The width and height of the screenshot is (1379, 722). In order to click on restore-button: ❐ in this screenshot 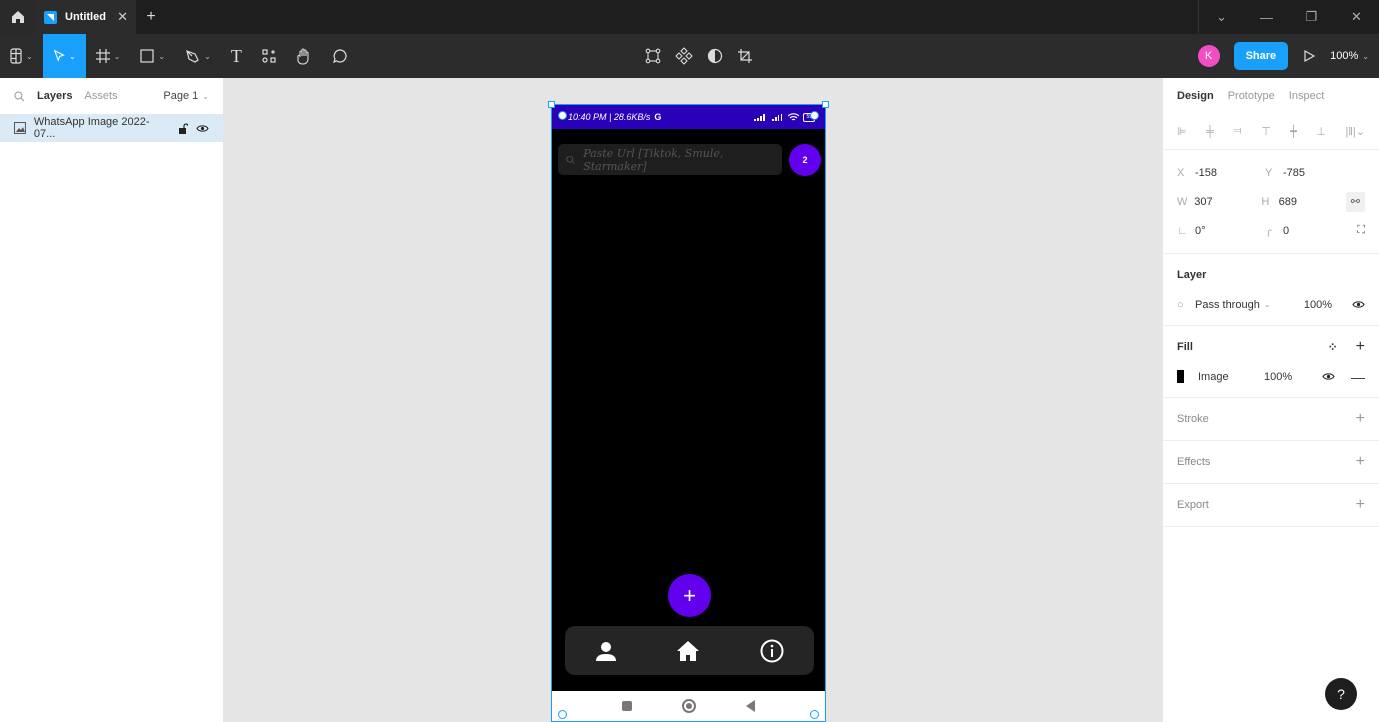, I will do `click(1311, 17)`.